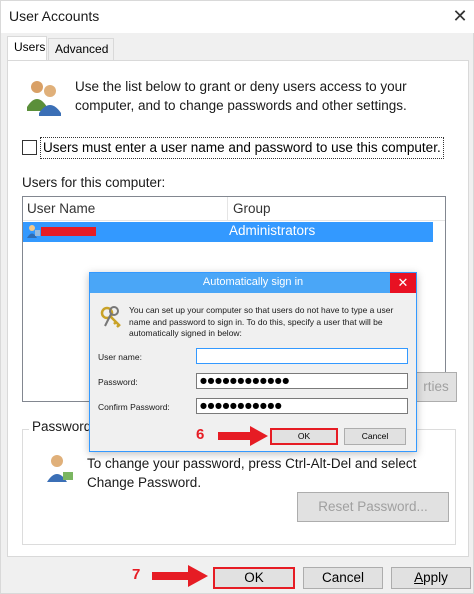 This screenshot has height=594, width=474. I want to click on tab-advanced: Advanced, so click(81, 49).